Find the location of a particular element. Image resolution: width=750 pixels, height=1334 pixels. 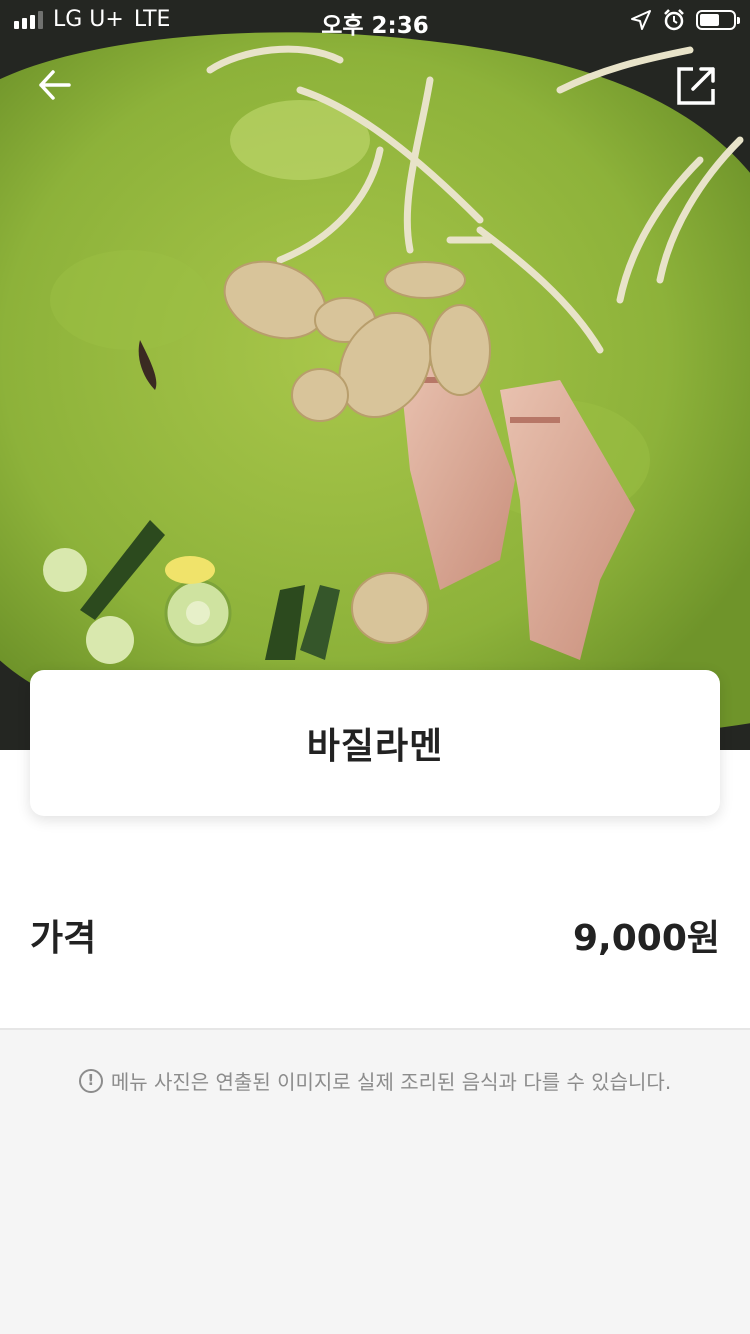

back-button is located at coordinates (55, 85).